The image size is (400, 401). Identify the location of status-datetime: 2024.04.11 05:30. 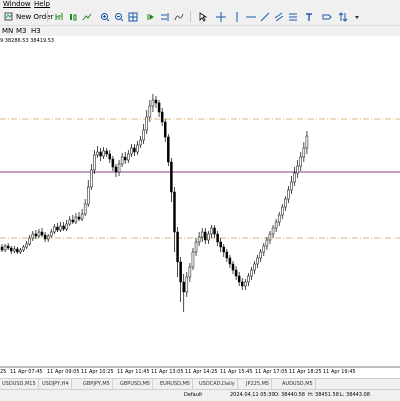
(252, 395).